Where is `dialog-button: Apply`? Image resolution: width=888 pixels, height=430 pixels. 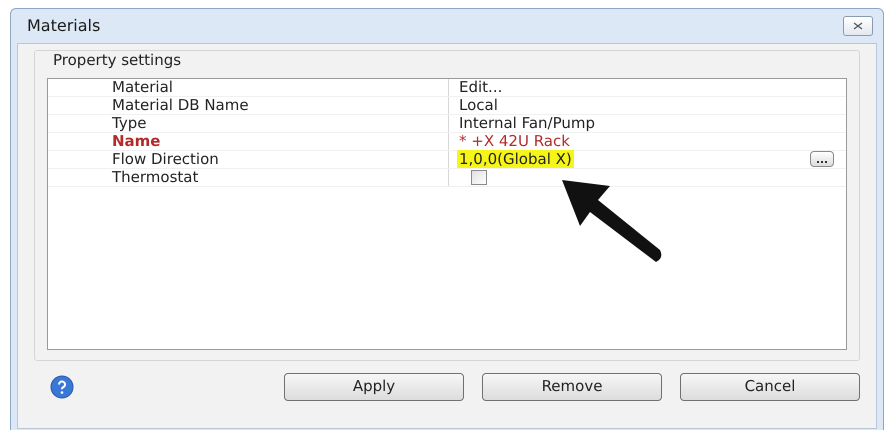 dialog-button: Apply is located at coordinates (374, 386).